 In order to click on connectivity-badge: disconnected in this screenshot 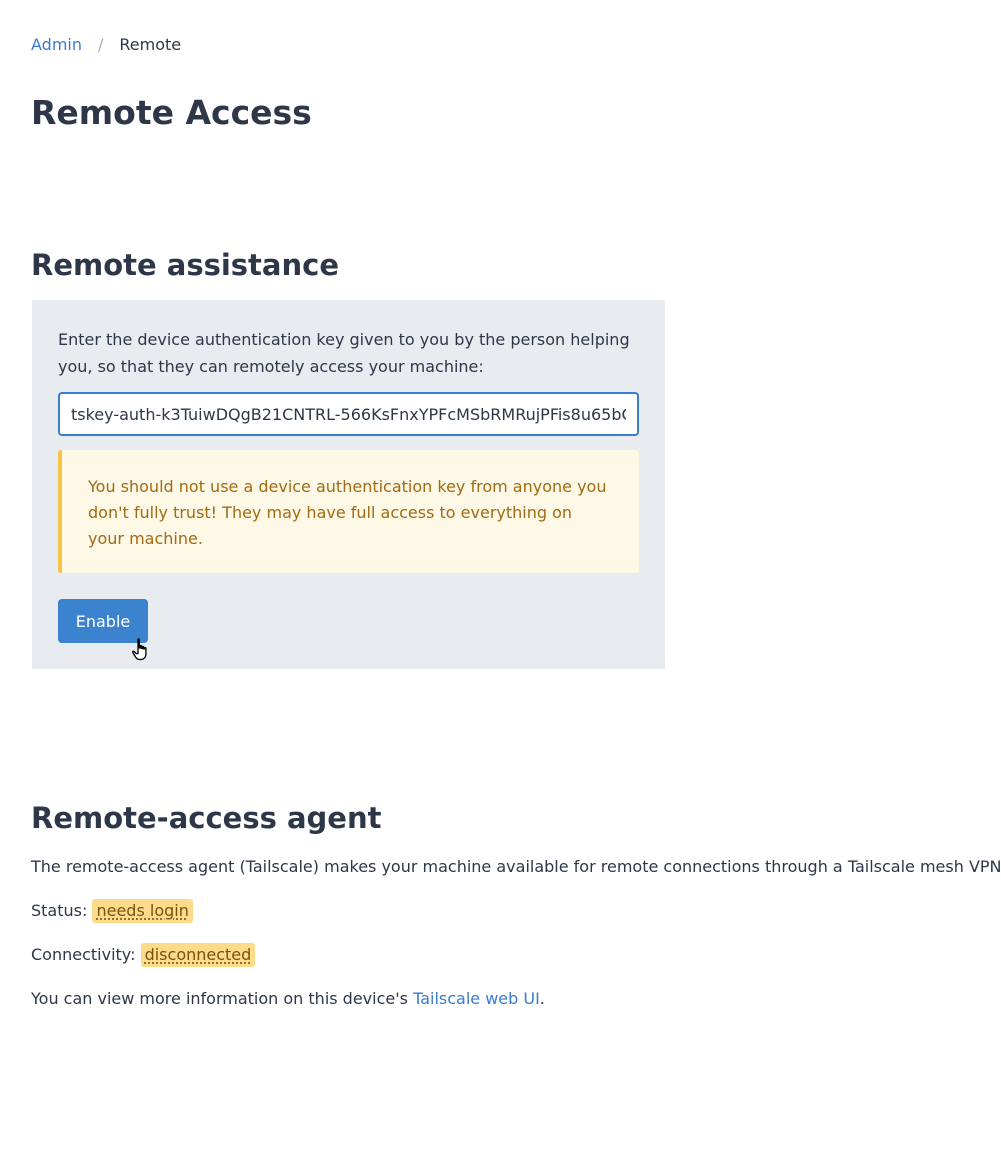, I will do `click(198, 955)`.